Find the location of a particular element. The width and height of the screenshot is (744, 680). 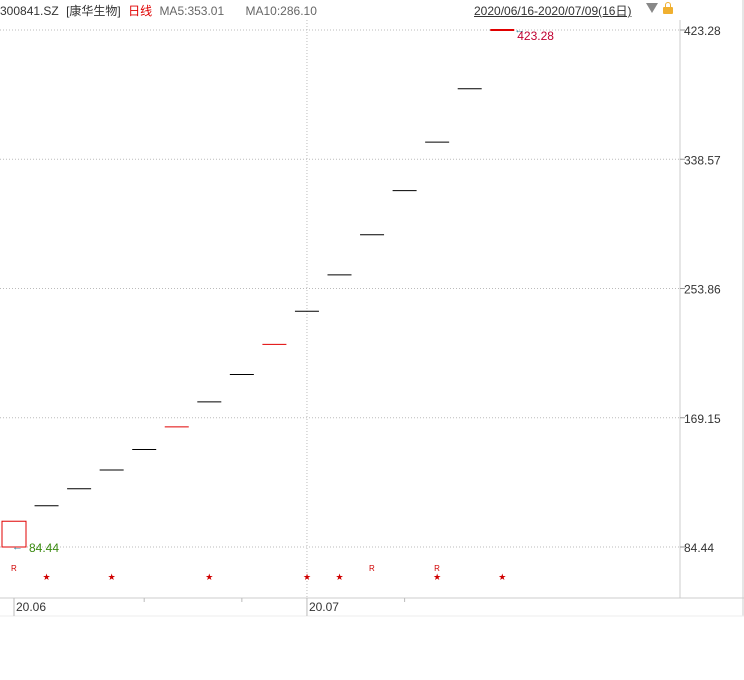

y-tick-label: 338.57 is located at coordinates (702, 160).